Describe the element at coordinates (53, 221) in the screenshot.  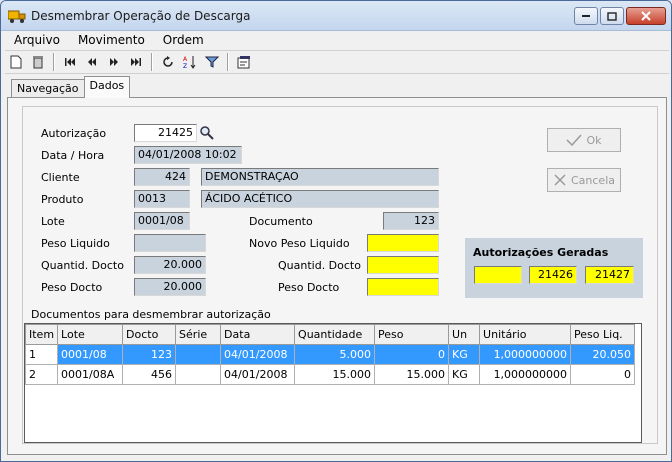
I see `lote-label: Lote` at that location.